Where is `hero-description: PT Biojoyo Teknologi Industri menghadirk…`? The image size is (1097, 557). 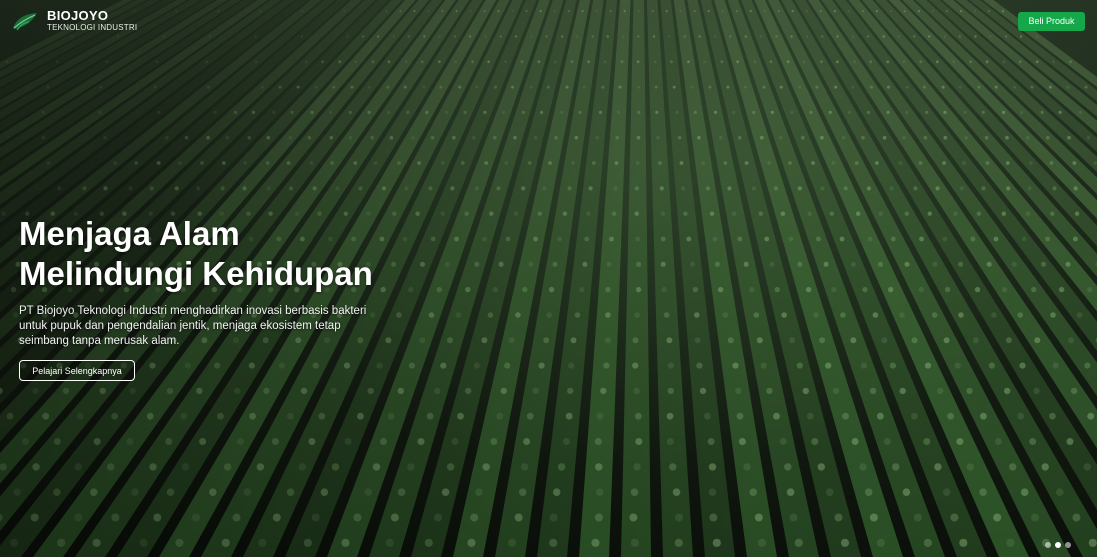 hero-description: PT Biojoyo Teknologi Industri menghadirk… is located at coordinates (193, 326).